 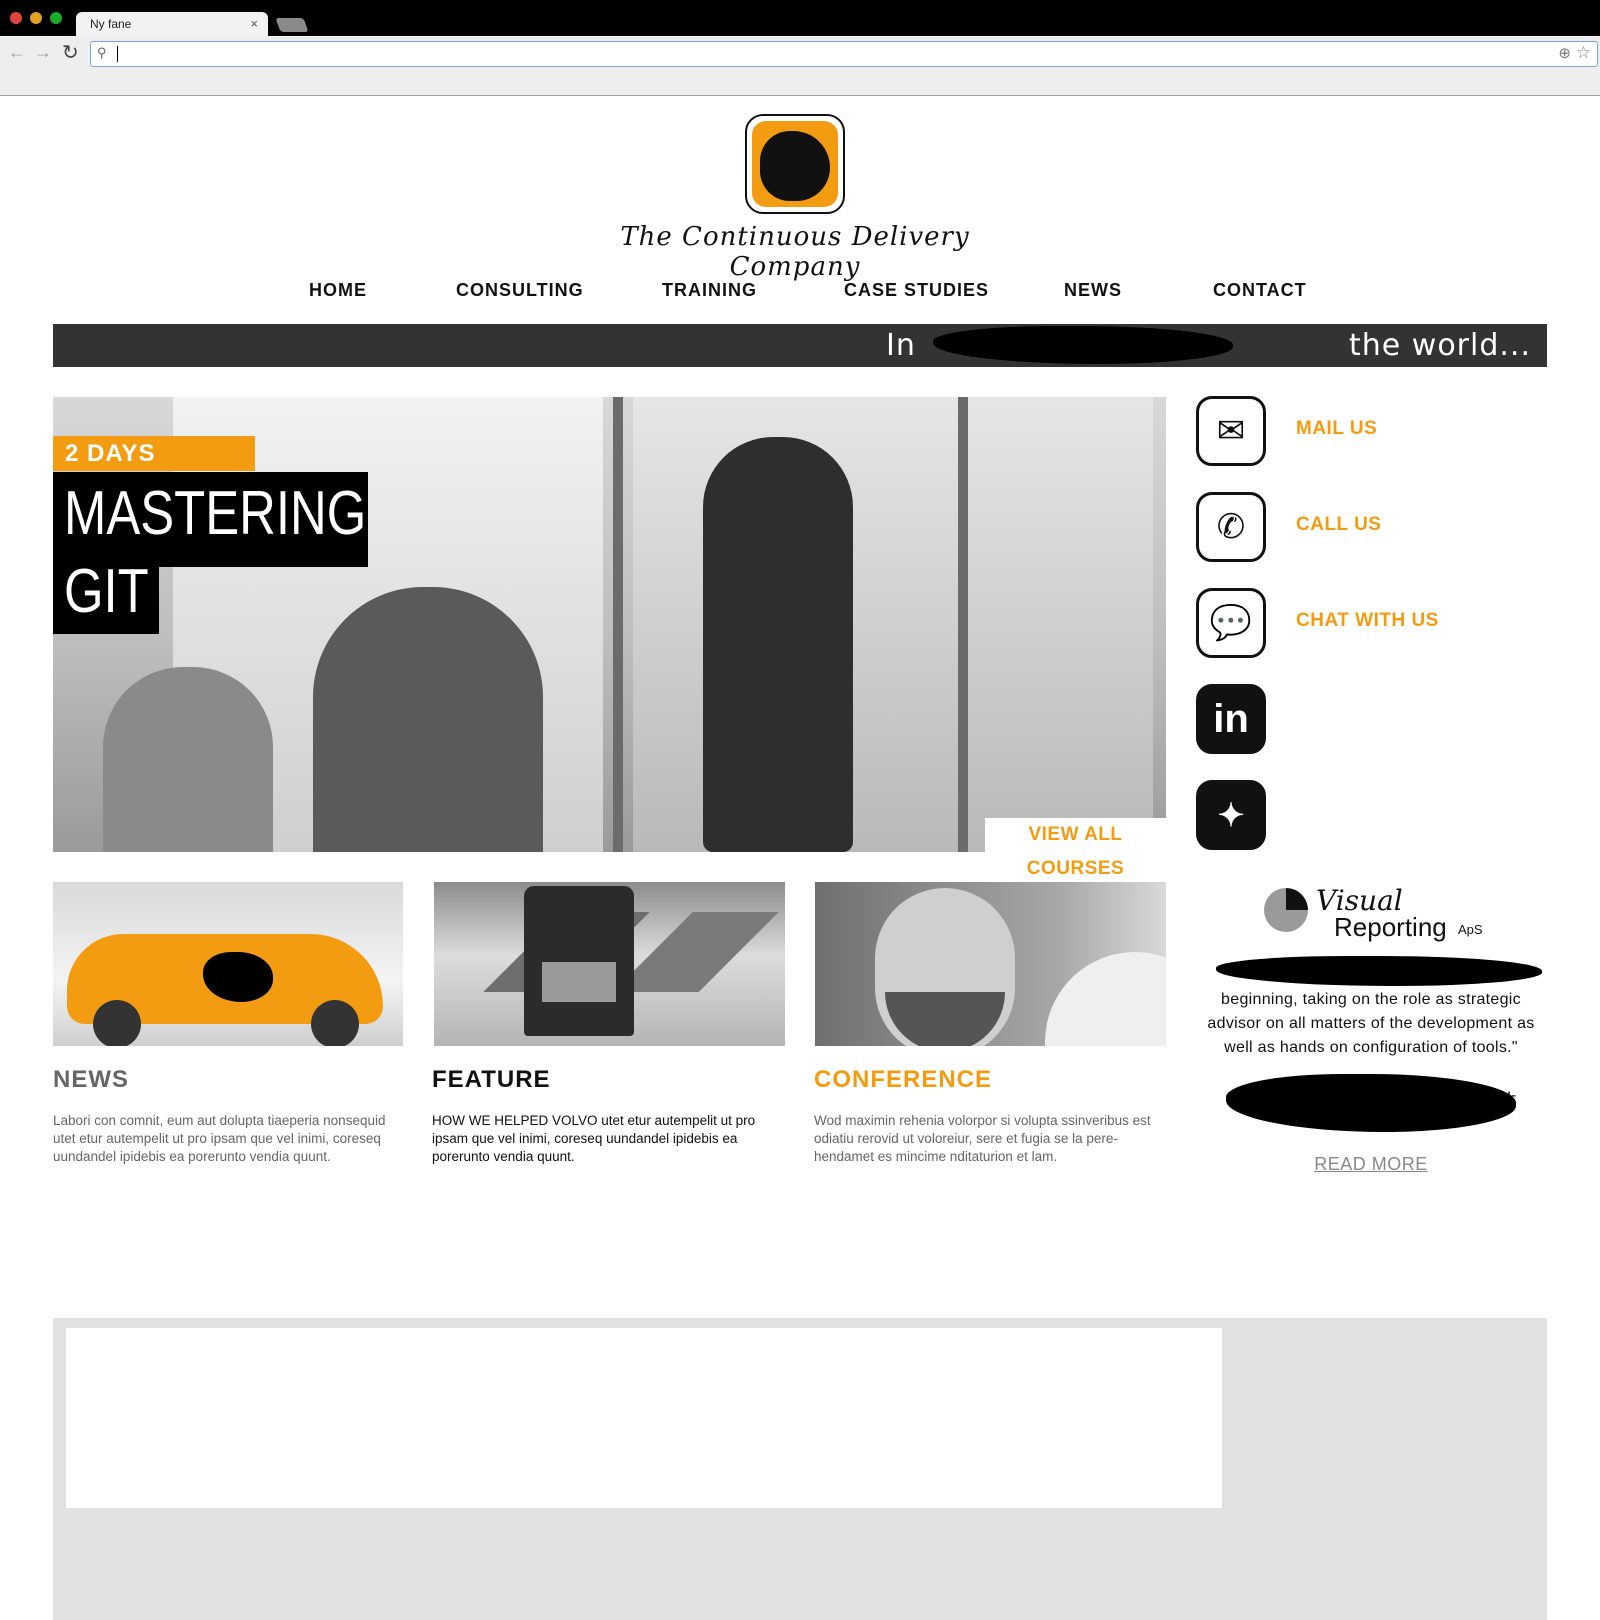 What do you see at coordinates (1583, 53) in the screenshot?
I see `bookmark-star-icon: ☆` at bounding box center [1583, 53].